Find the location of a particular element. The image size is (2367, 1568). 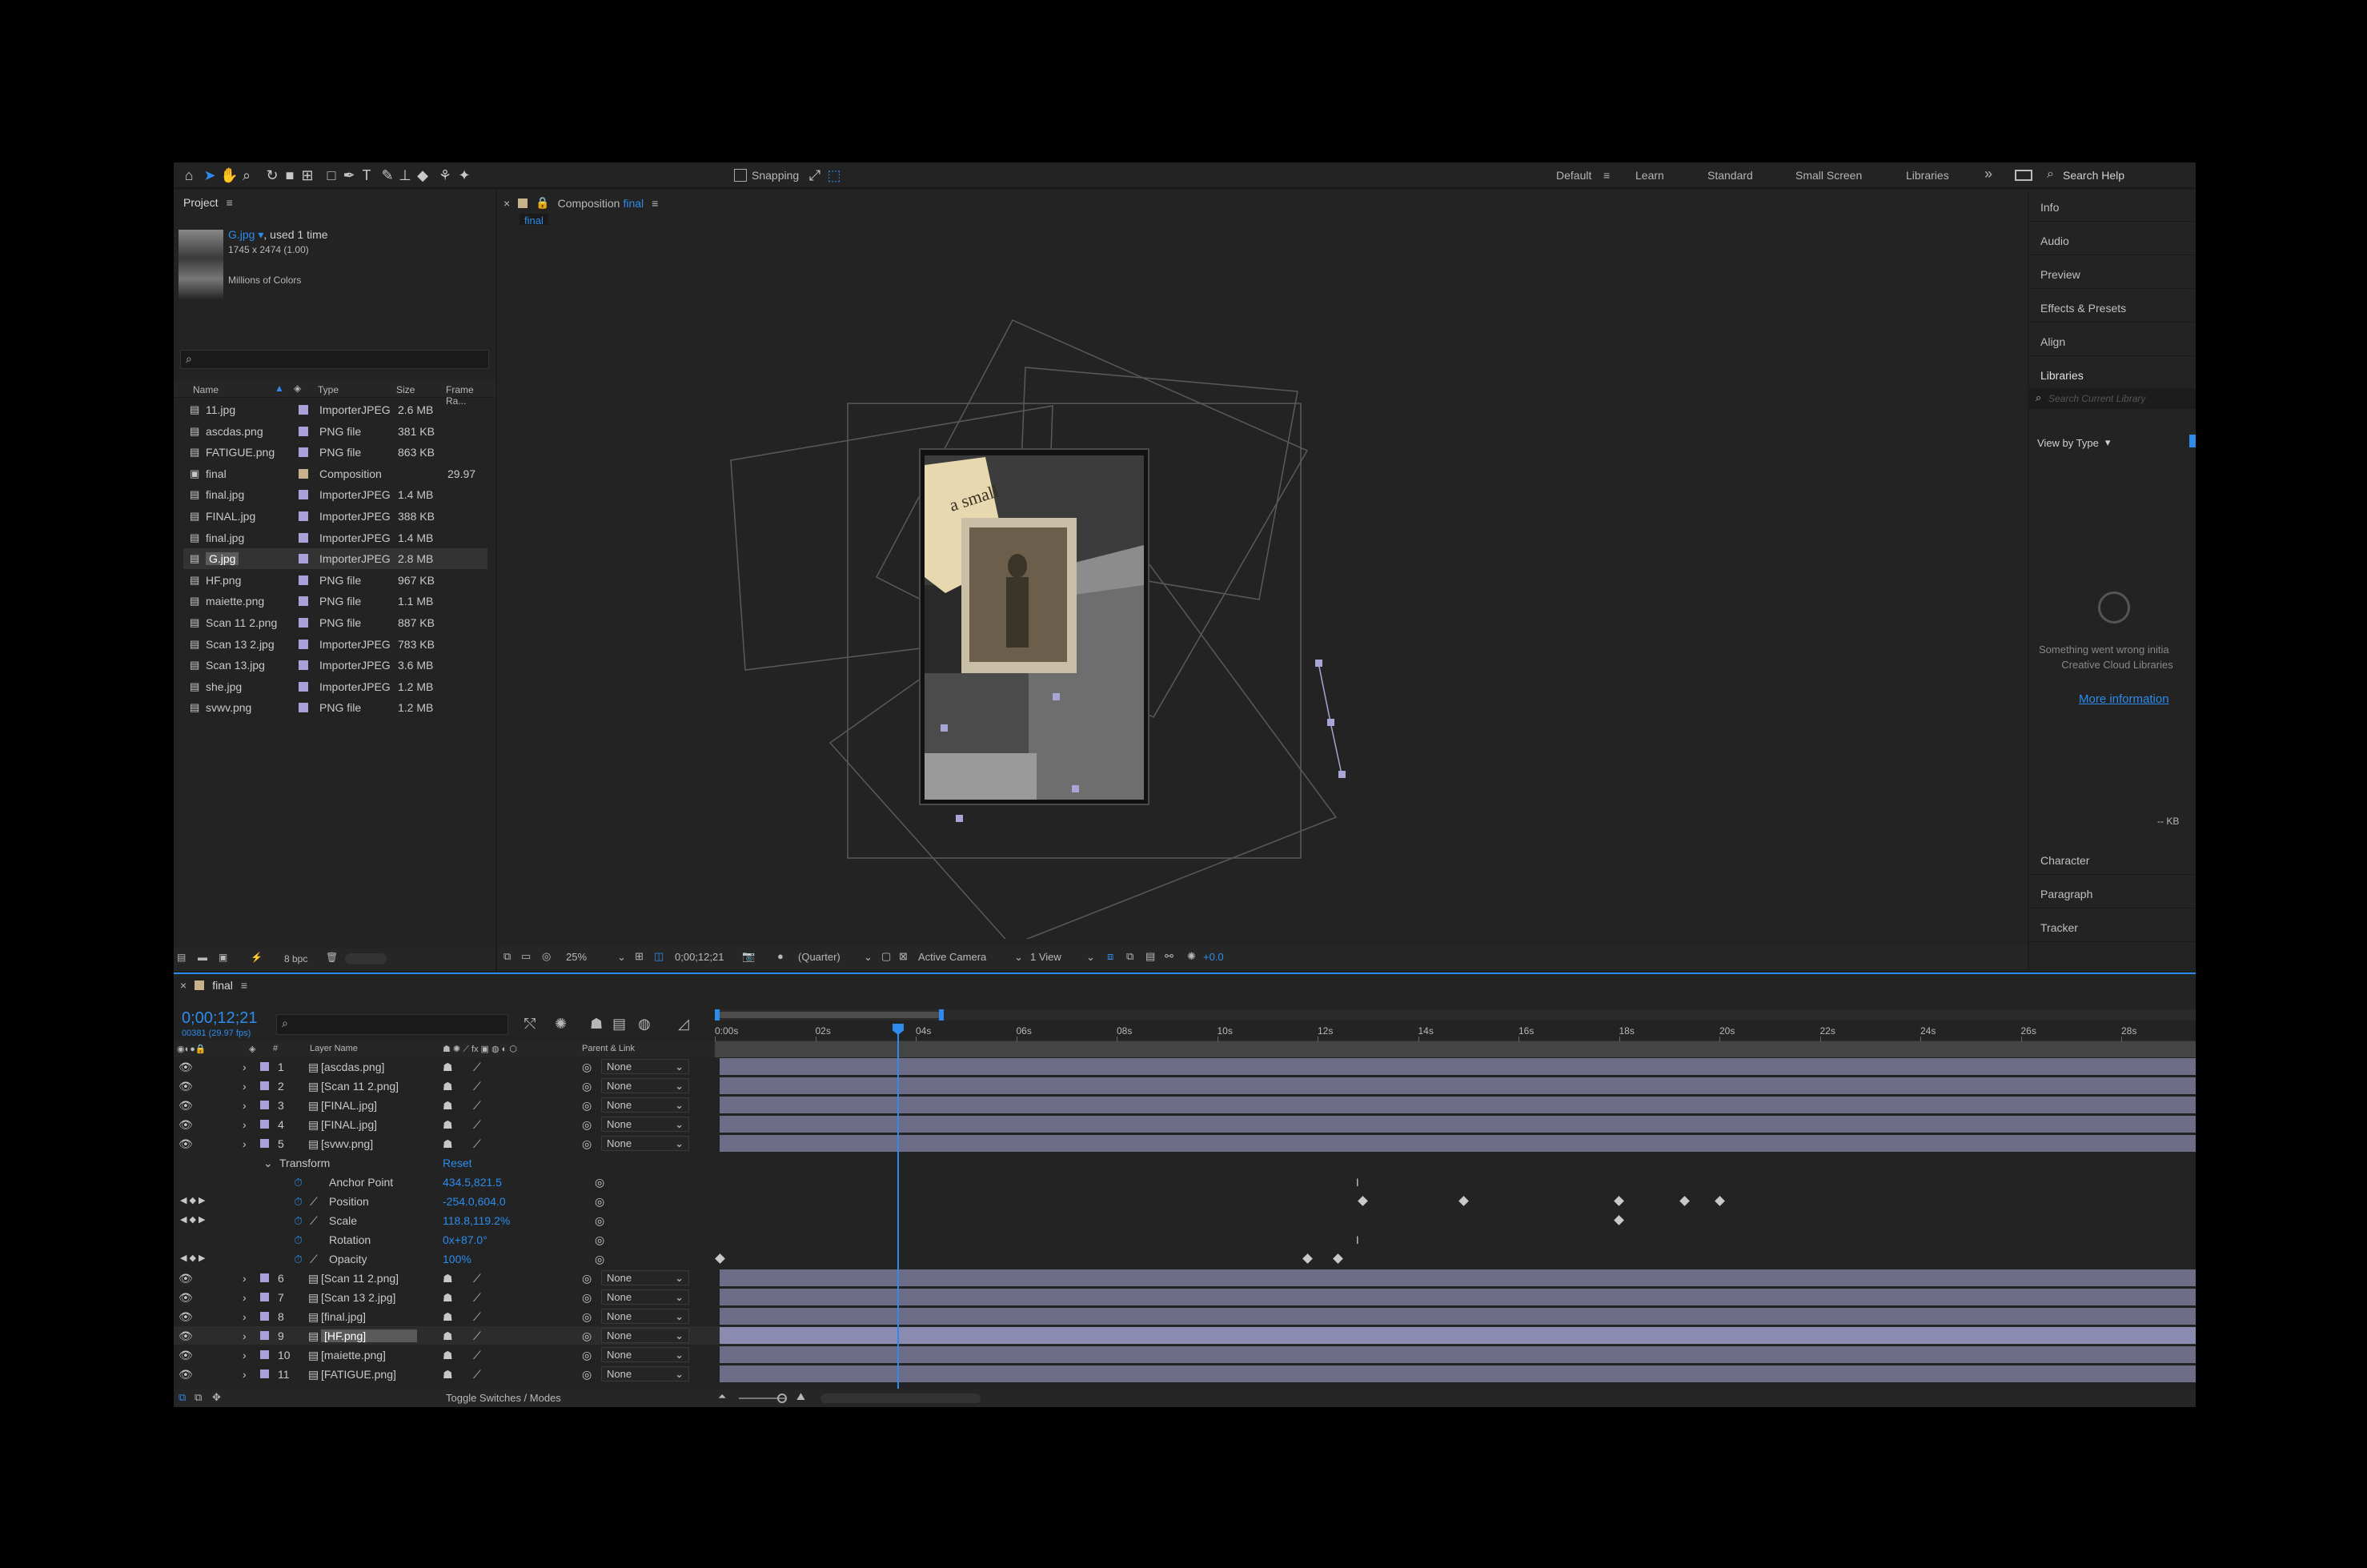

scroll-thumb is located at coordinates (366, 958).